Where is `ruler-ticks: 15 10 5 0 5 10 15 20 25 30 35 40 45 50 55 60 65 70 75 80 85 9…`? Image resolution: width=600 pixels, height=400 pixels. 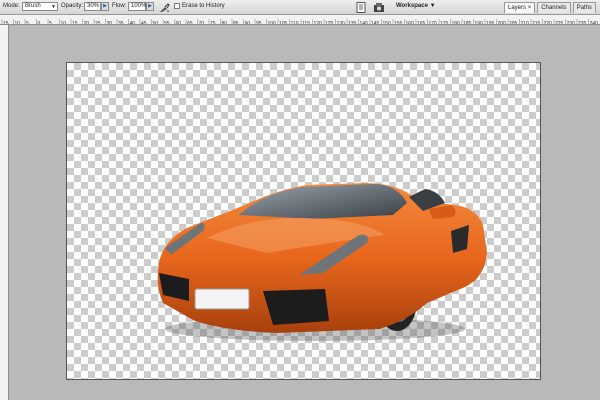 ruler-ticks: 15 10 5 0 5 10 15 20 25 30 35 40 45 50 55 60 65 70 75 80 85 9… is located at coordinates (300, 22).